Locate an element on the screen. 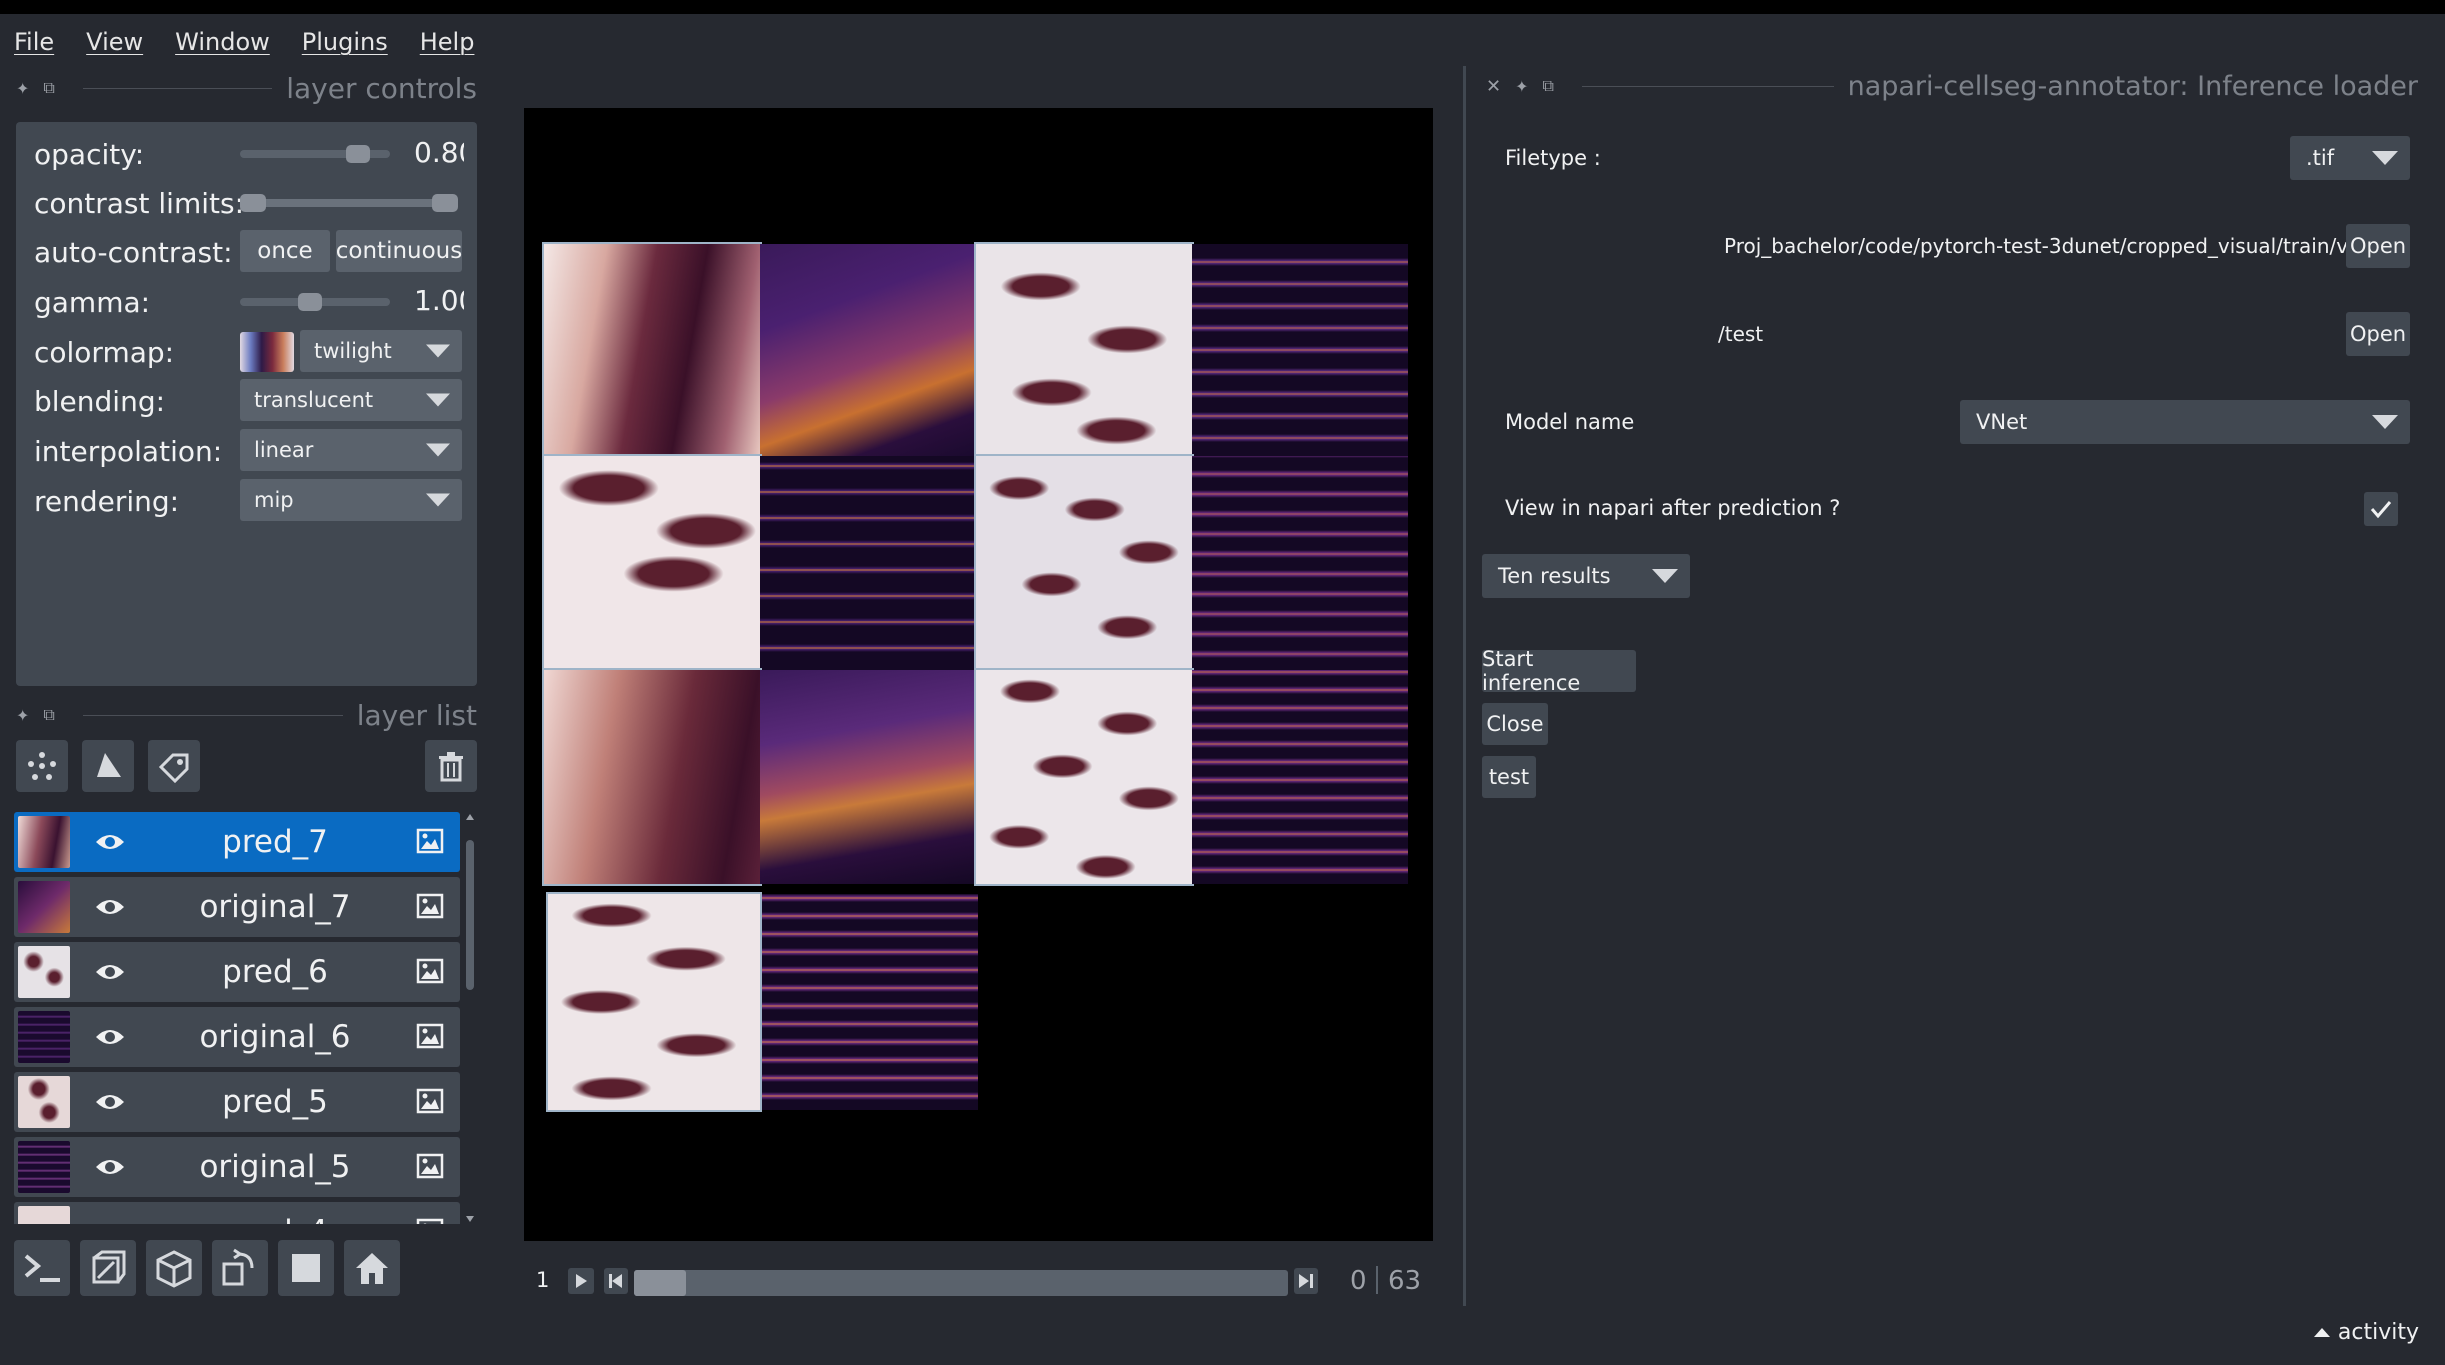 The height and width of the screenshot is (1365, 2445). dims-separator is located at coordinates (1377, 1280).